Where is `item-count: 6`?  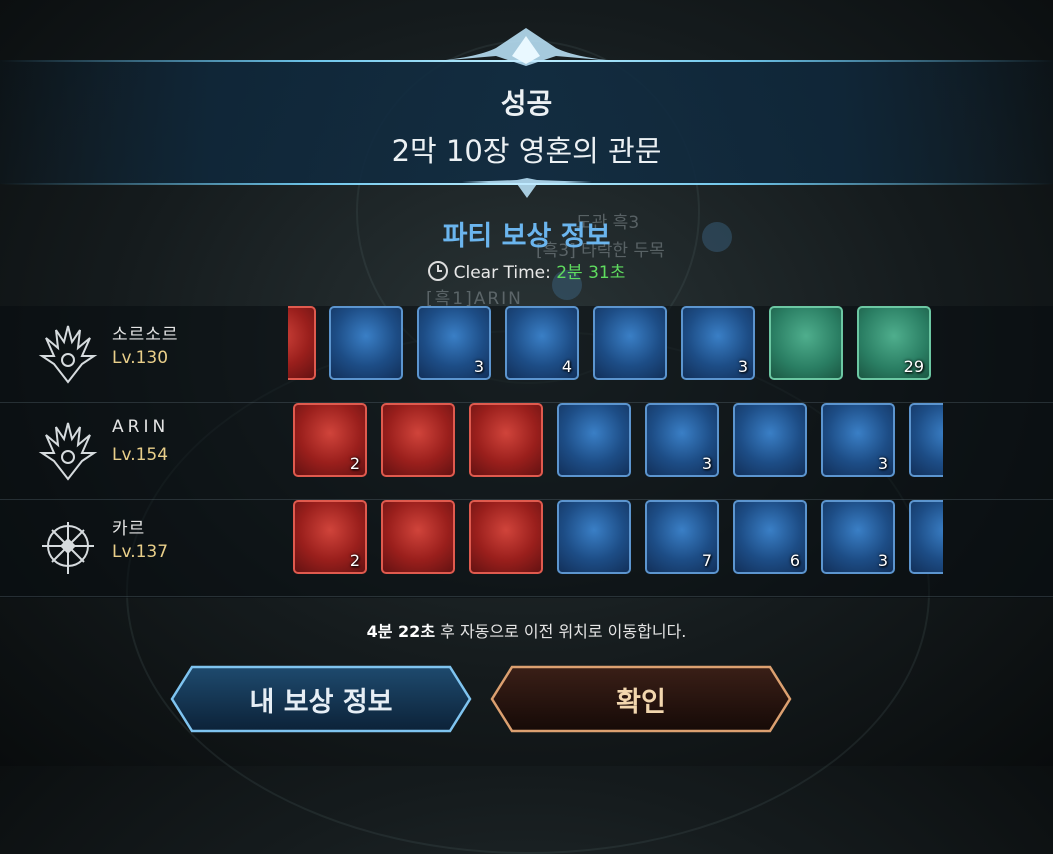
item-count: 6 is located at coordinates (794, 560).